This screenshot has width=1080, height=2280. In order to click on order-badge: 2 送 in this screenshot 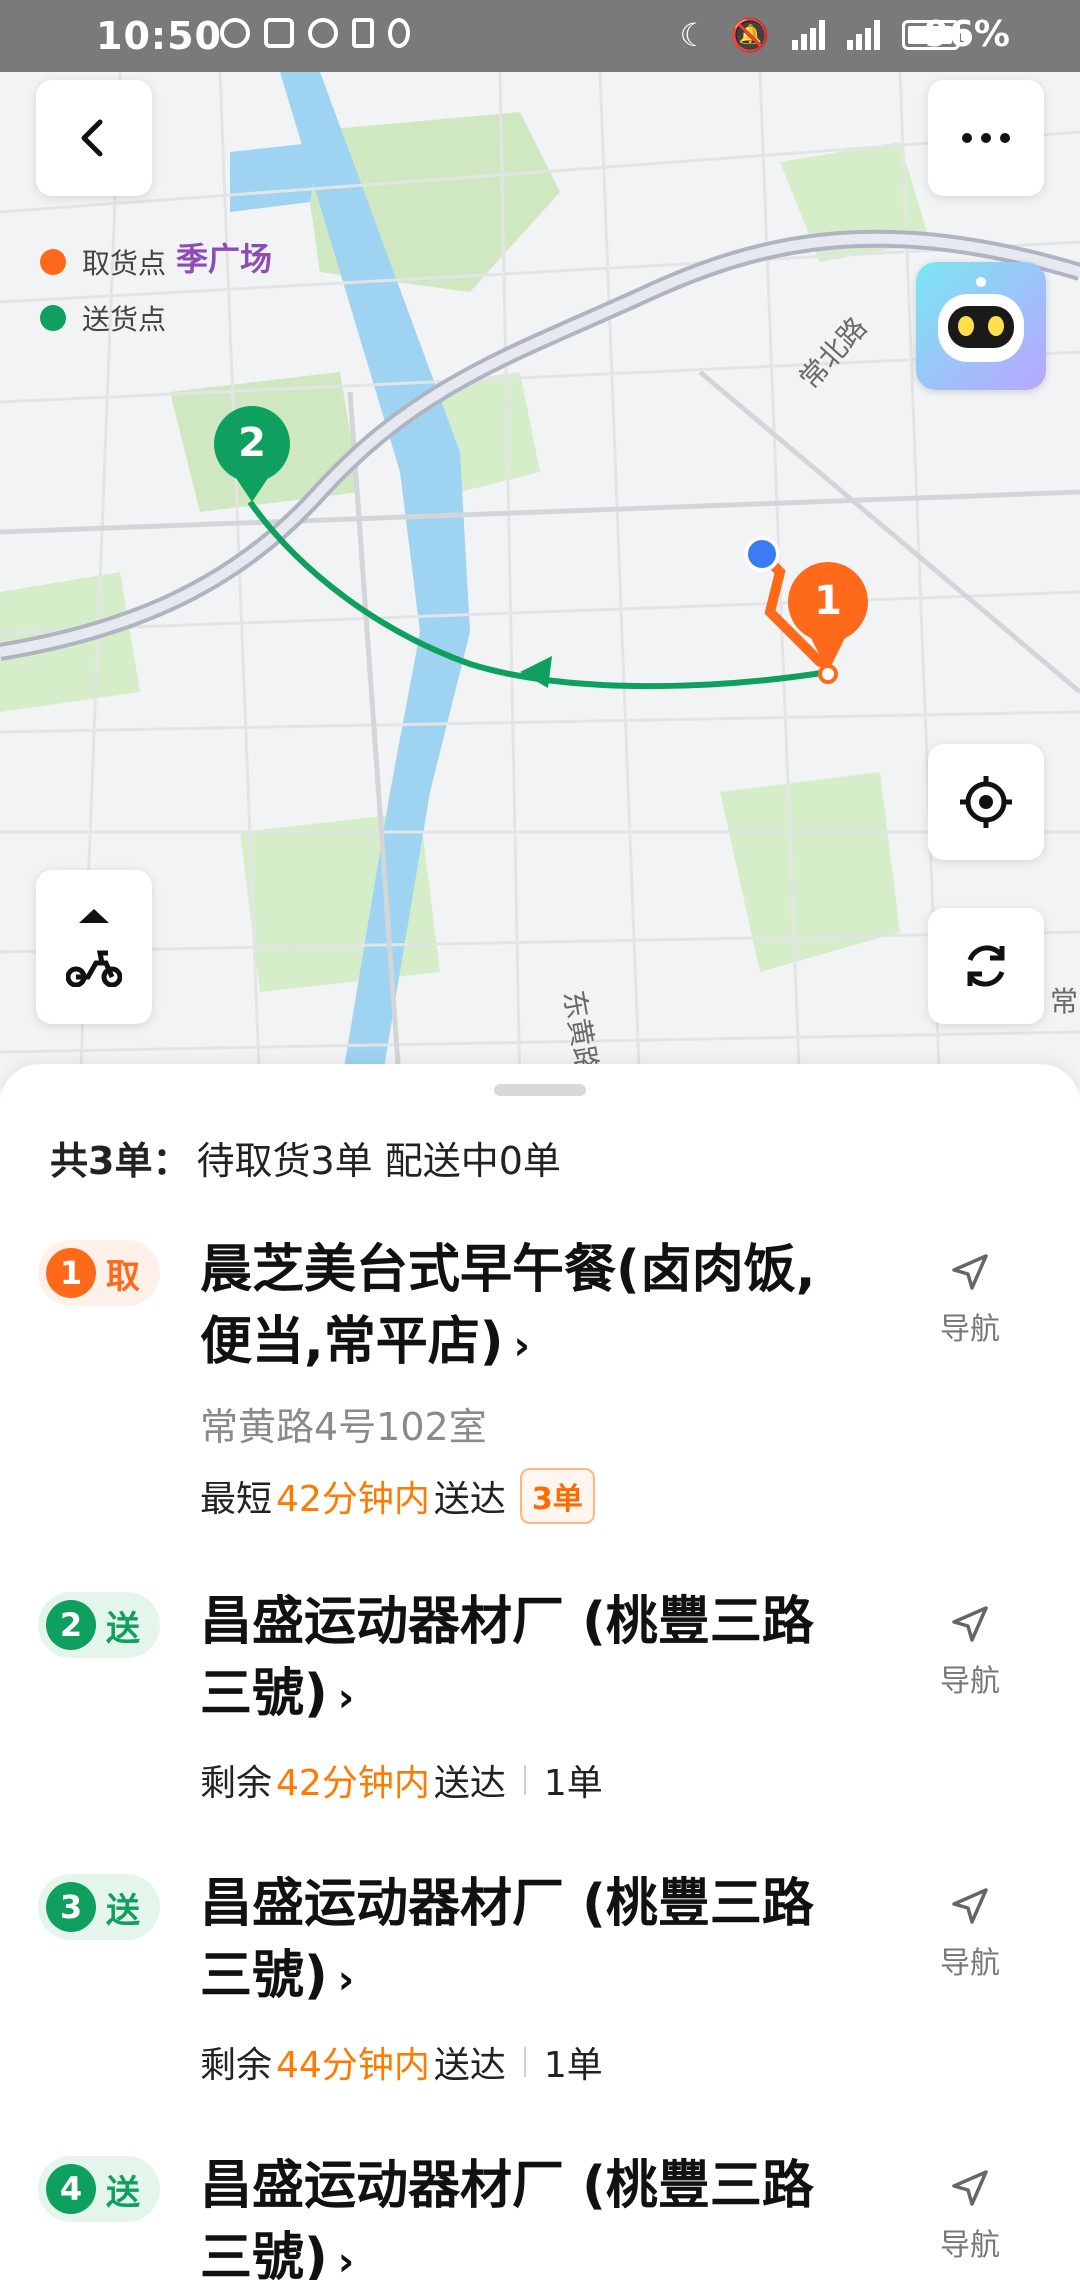, I will do `click(99, 1625)`.